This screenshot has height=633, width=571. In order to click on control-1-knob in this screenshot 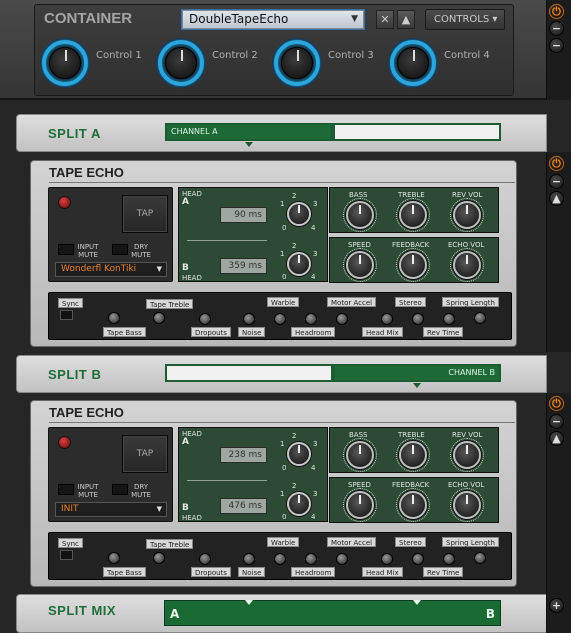, I will do `click(65, 63)`.